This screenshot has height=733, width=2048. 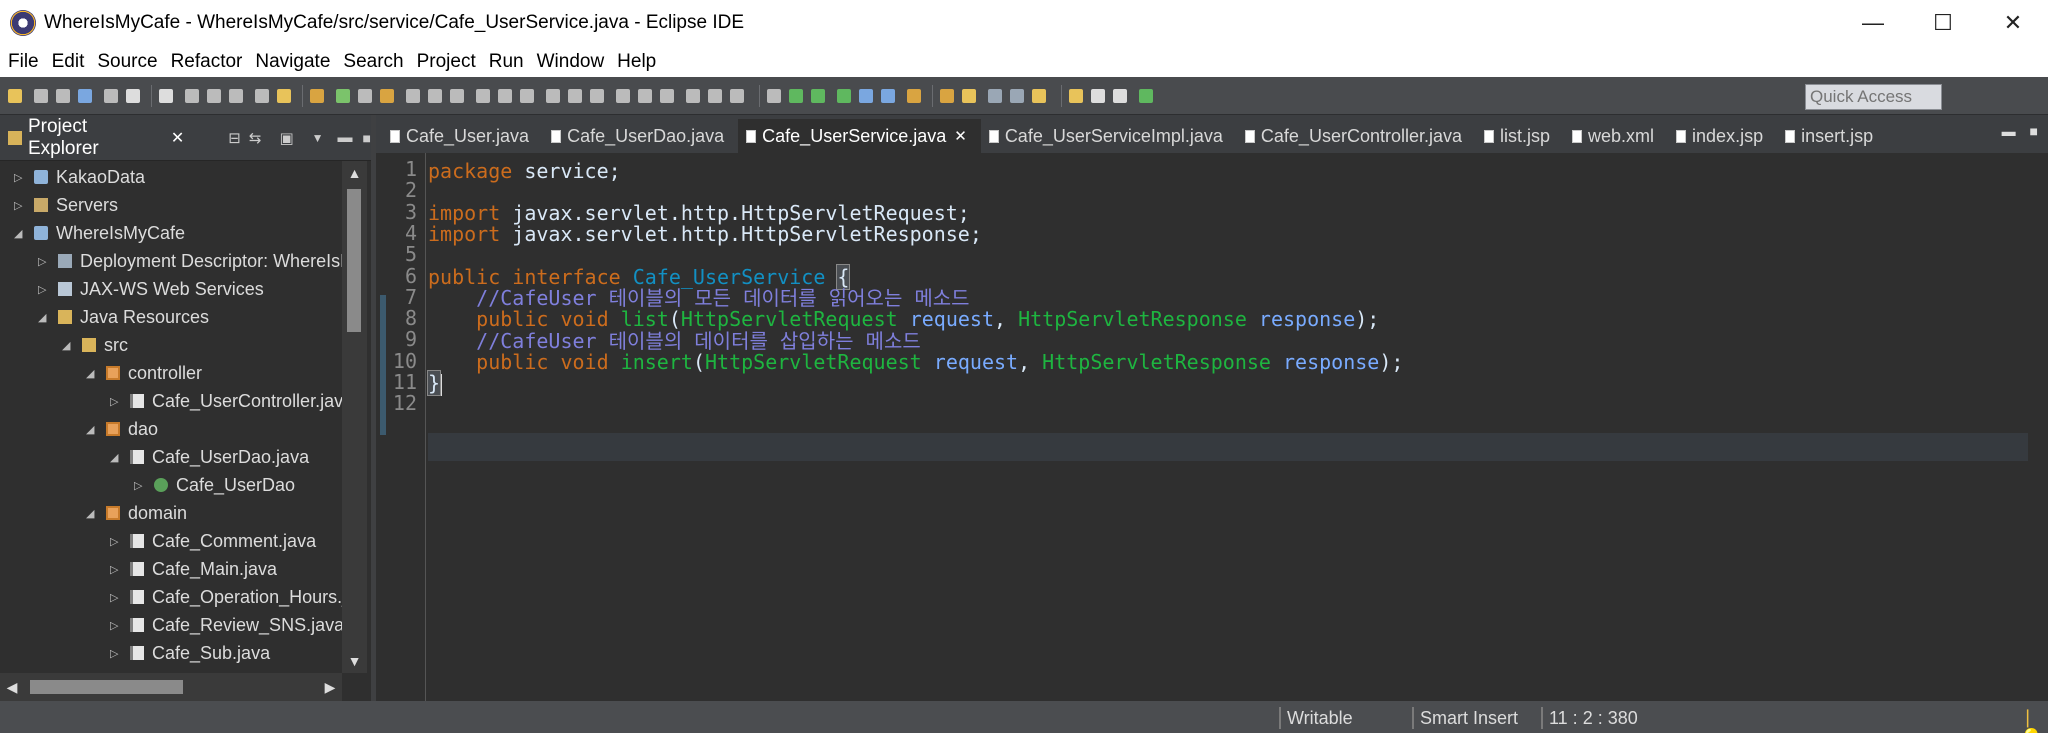 What do you see at coordinates (960, 136) in the screenshot?
I see `close-tab-icon: ✕` at bounding box center [960, 136].